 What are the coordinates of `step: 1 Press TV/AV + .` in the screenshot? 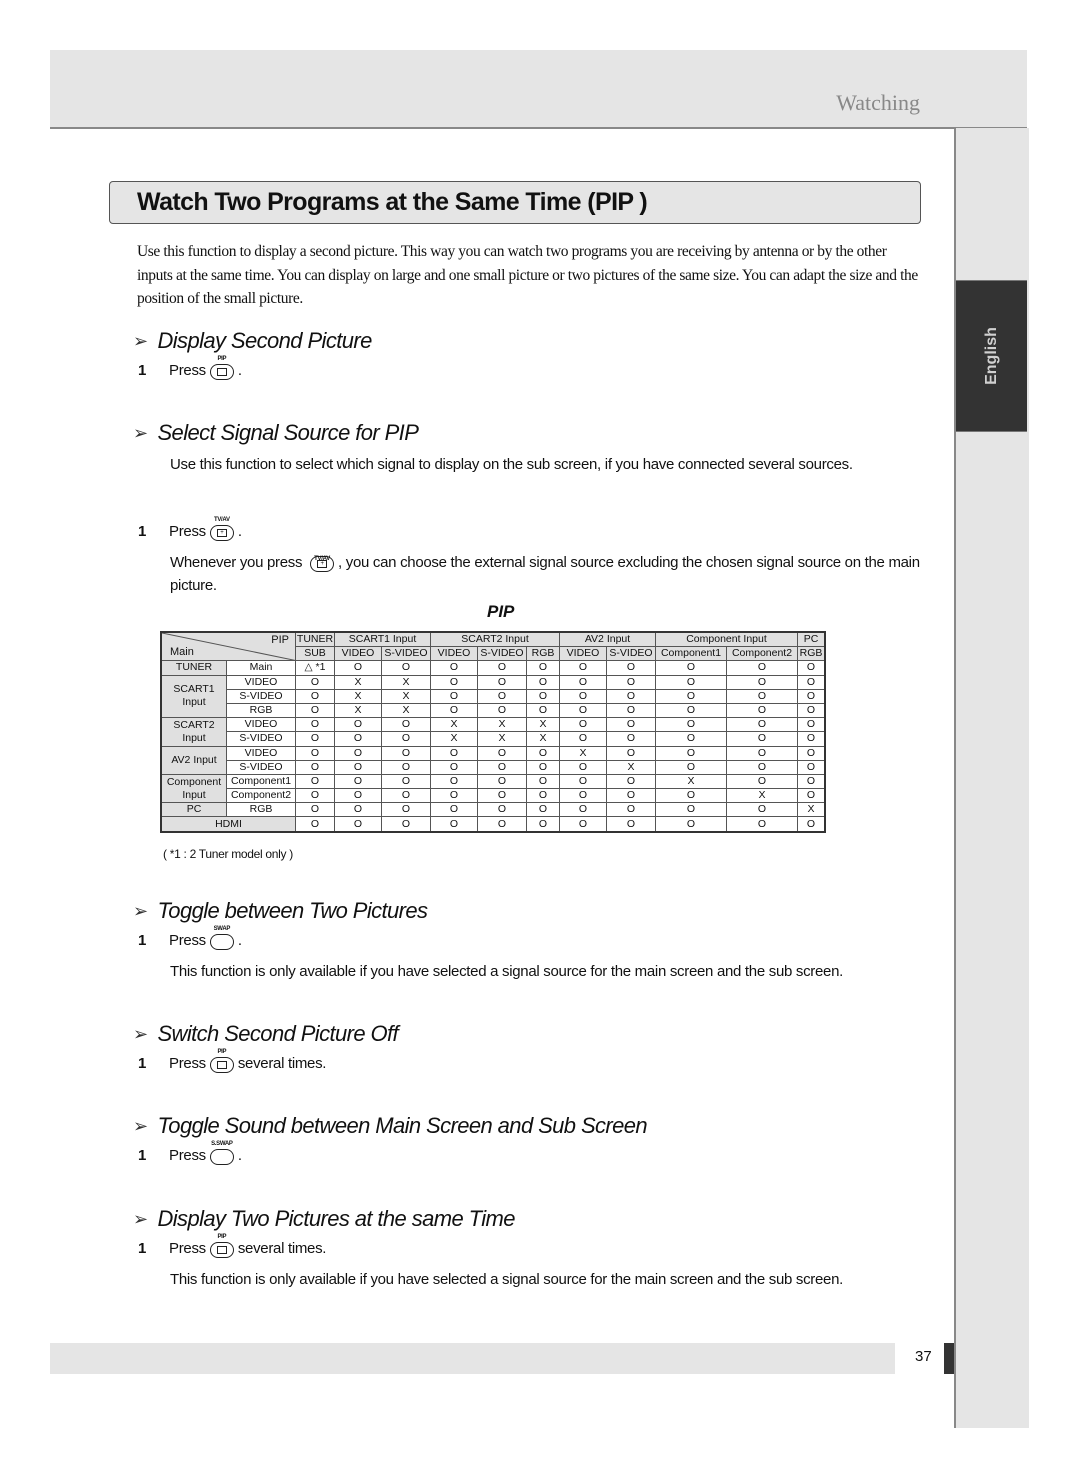 It's located at (190, 529).